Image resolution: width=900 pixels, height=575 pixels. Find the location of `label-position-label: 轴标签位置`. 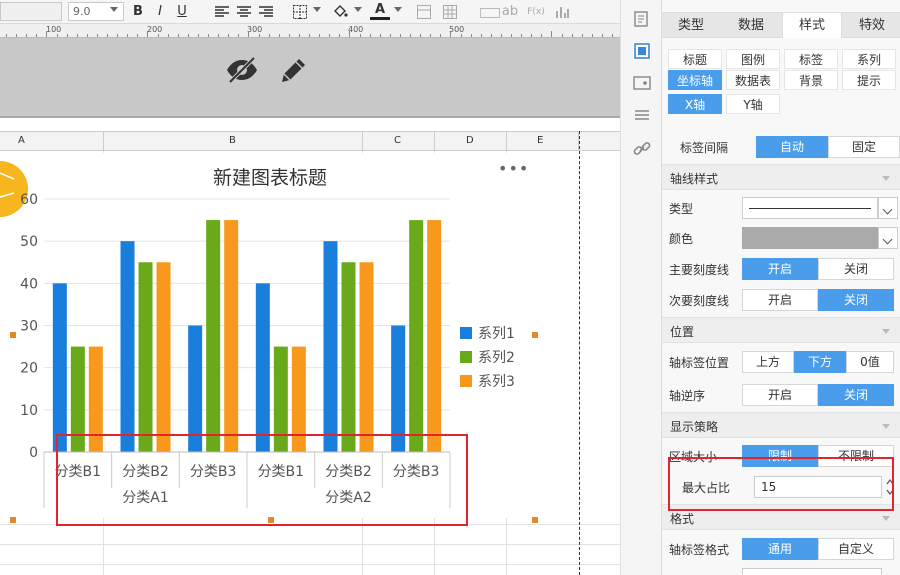

label-position-label: 轴标签位置 is located at coordinates (699, 363).